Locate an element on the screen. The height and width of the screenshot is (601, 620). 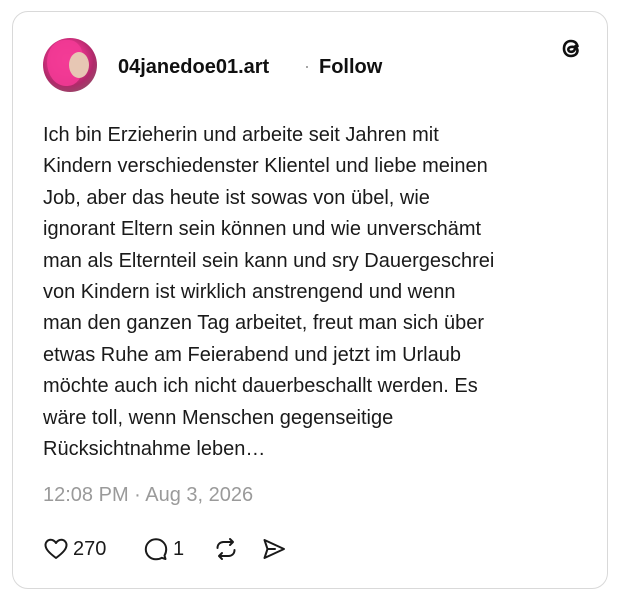
reply-button: 1 is located at coordinates (163, 549).